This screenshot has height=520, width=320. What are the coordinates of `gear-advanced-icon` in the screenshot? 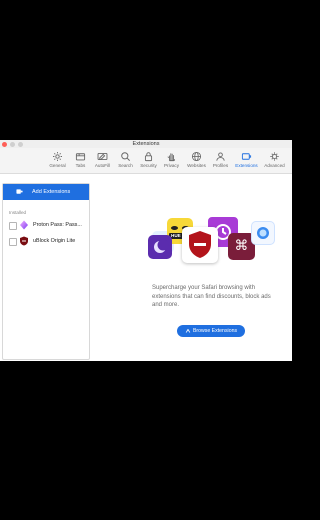 It's located at (274, 156).